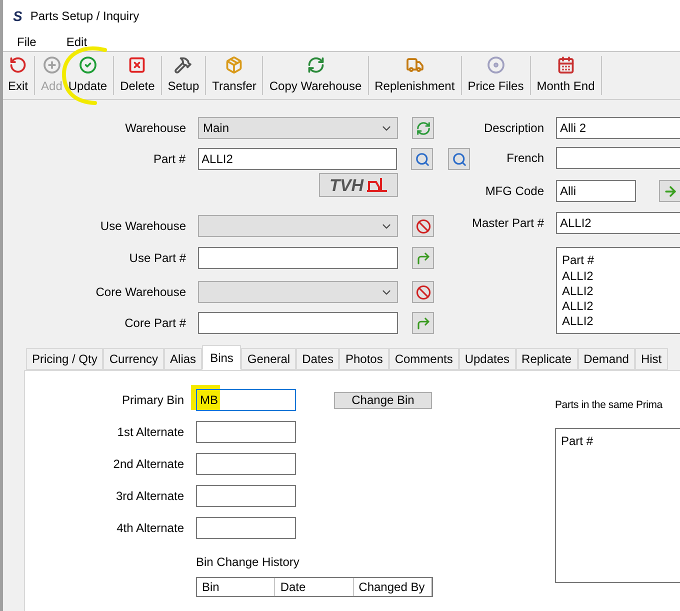  Describe the element at coordinates (248, 562) in the screenshot. I see `section-title: Bin Change History` at that location.